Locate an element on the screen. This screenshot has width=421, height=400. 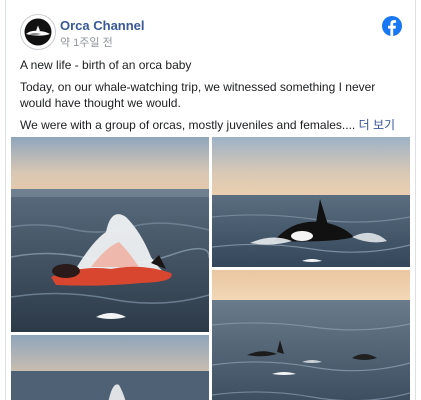
post-timestamp: 약 1주일 전 is located at coordinates (86, 42).